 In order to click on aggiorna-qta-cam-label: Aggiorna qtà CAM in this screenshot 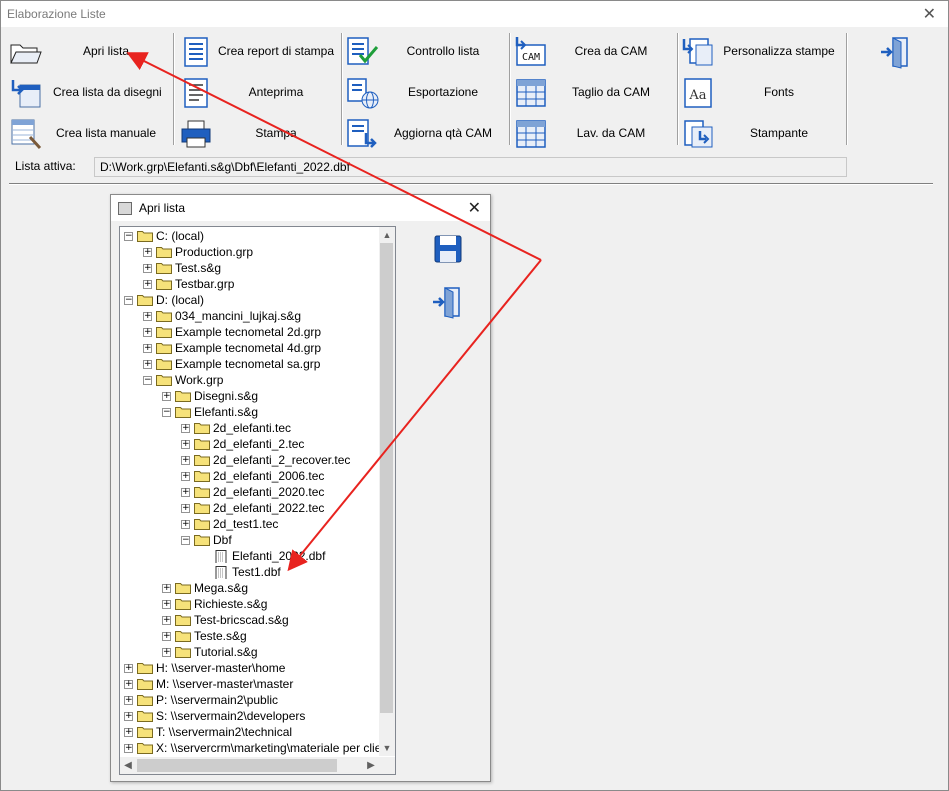, I will do `click(443, 133)`.